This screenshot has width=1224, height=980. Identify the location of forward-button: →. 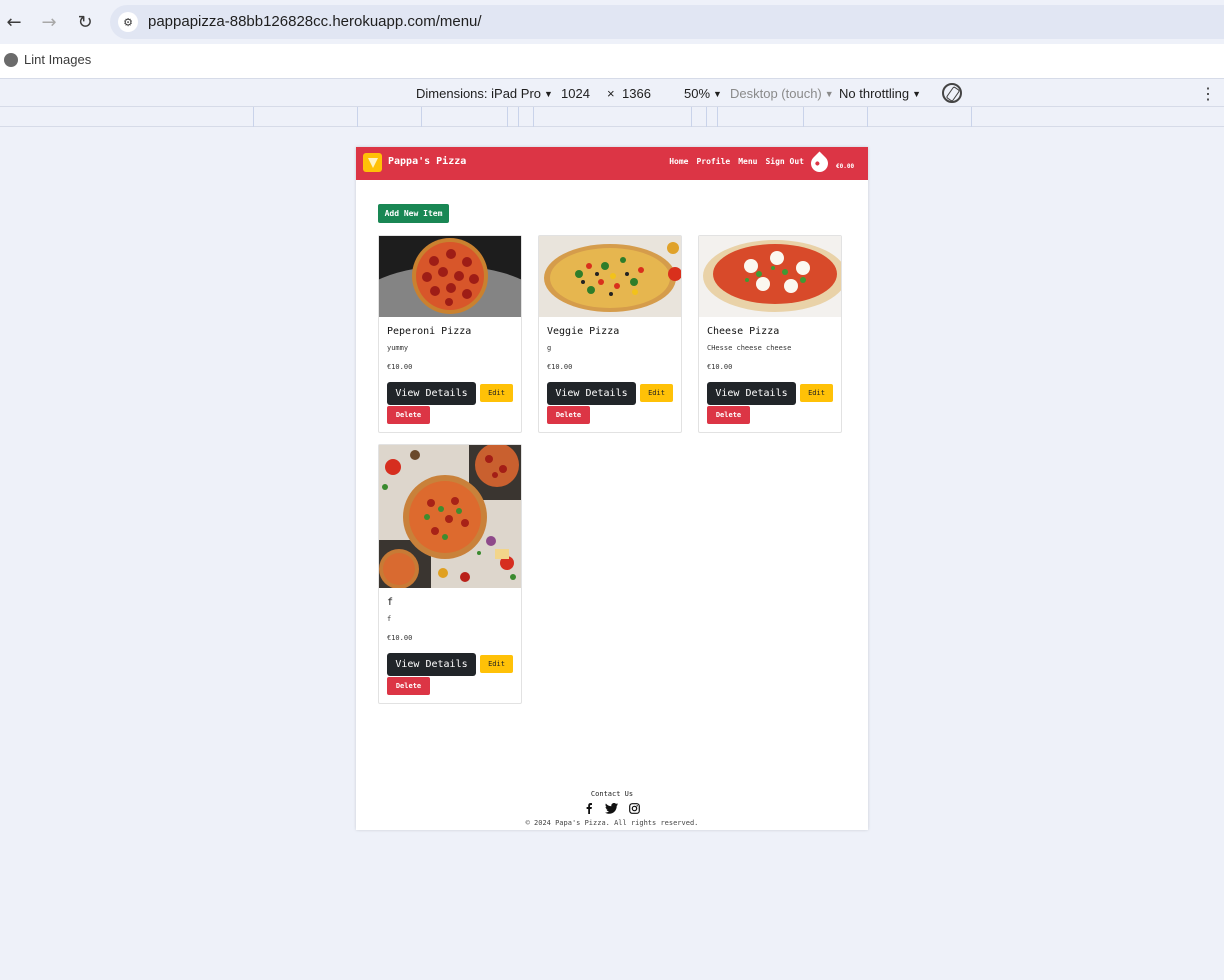
(49, 22).